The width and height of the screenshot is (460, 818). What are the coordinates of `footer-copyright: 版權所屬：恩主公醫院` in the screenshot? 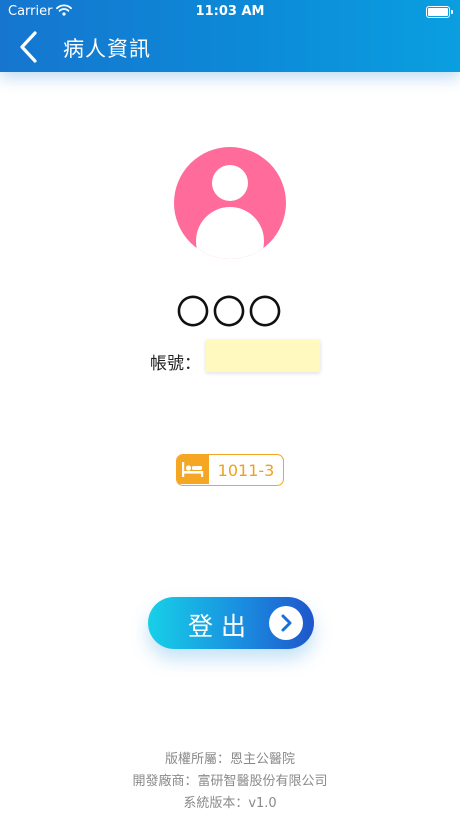 It's located at (229, 759).